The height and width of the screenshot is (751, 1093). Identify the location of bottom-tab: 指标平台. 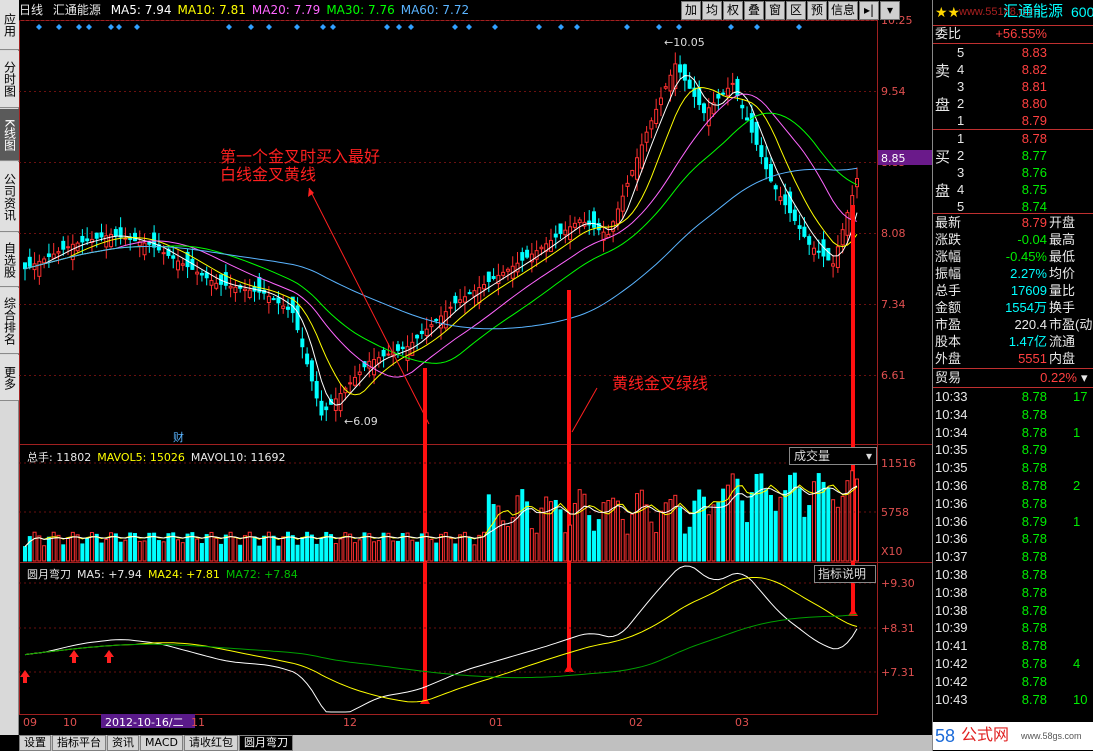
(79, 743).